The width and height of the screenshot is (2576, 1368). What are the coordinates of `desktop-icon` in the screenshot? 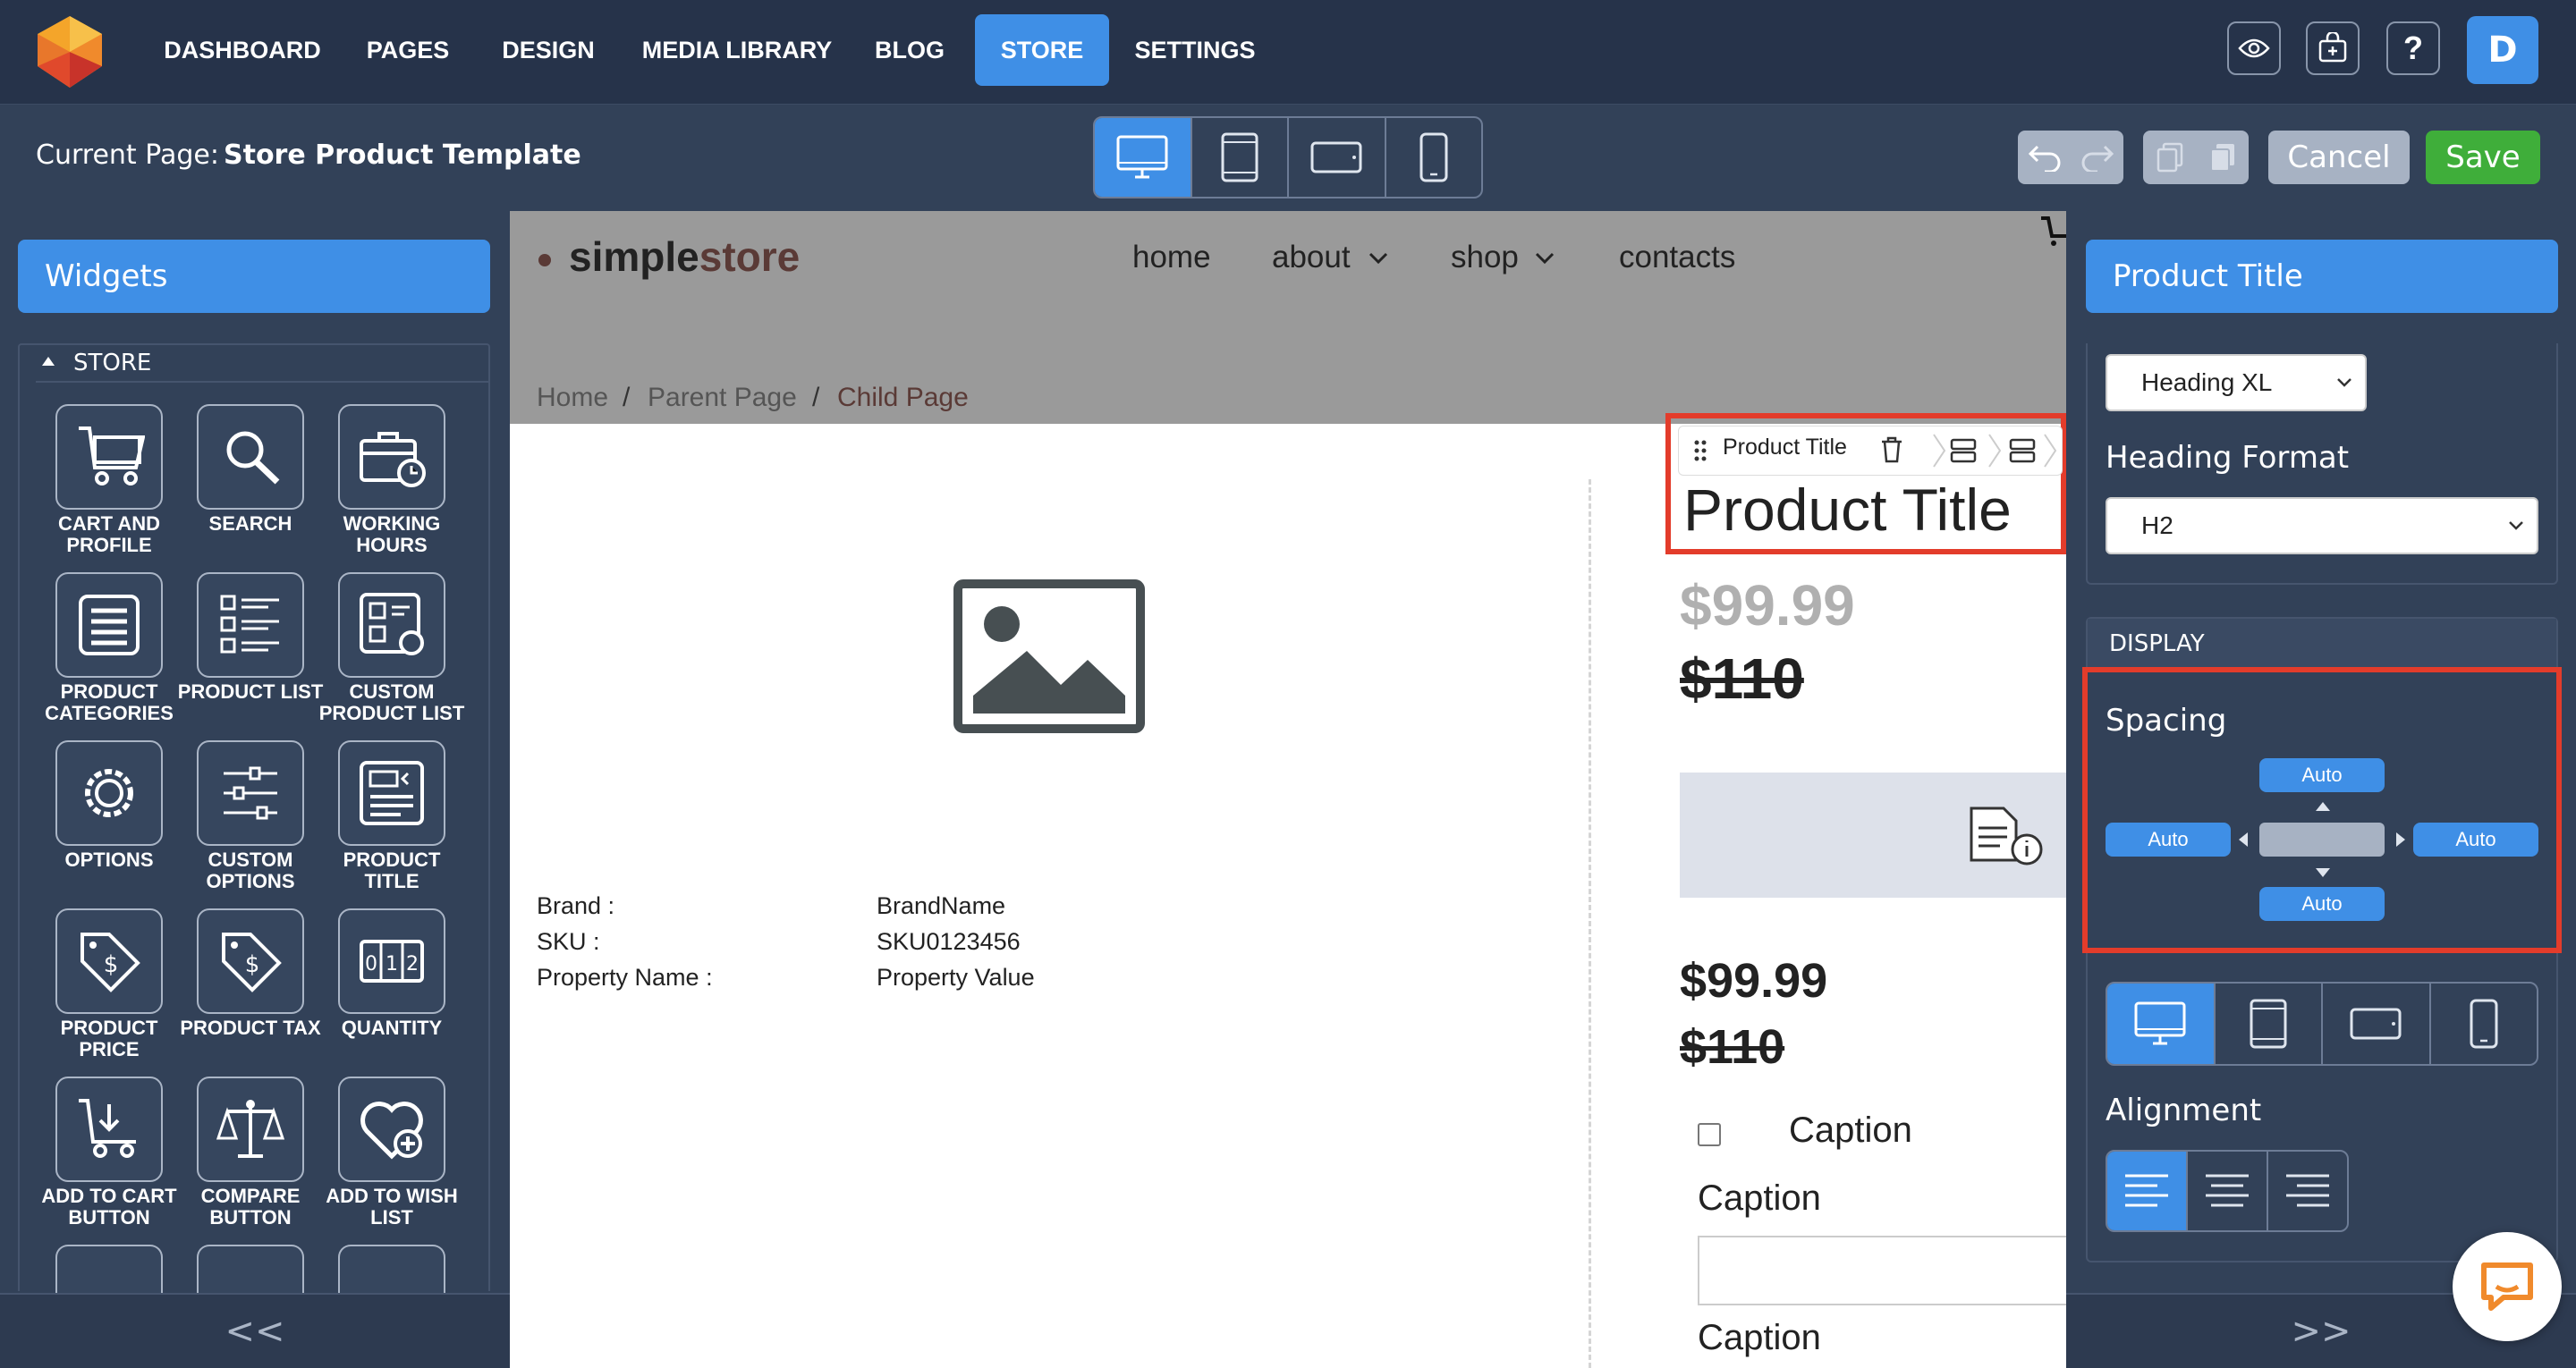 It's located at (1142, 158).